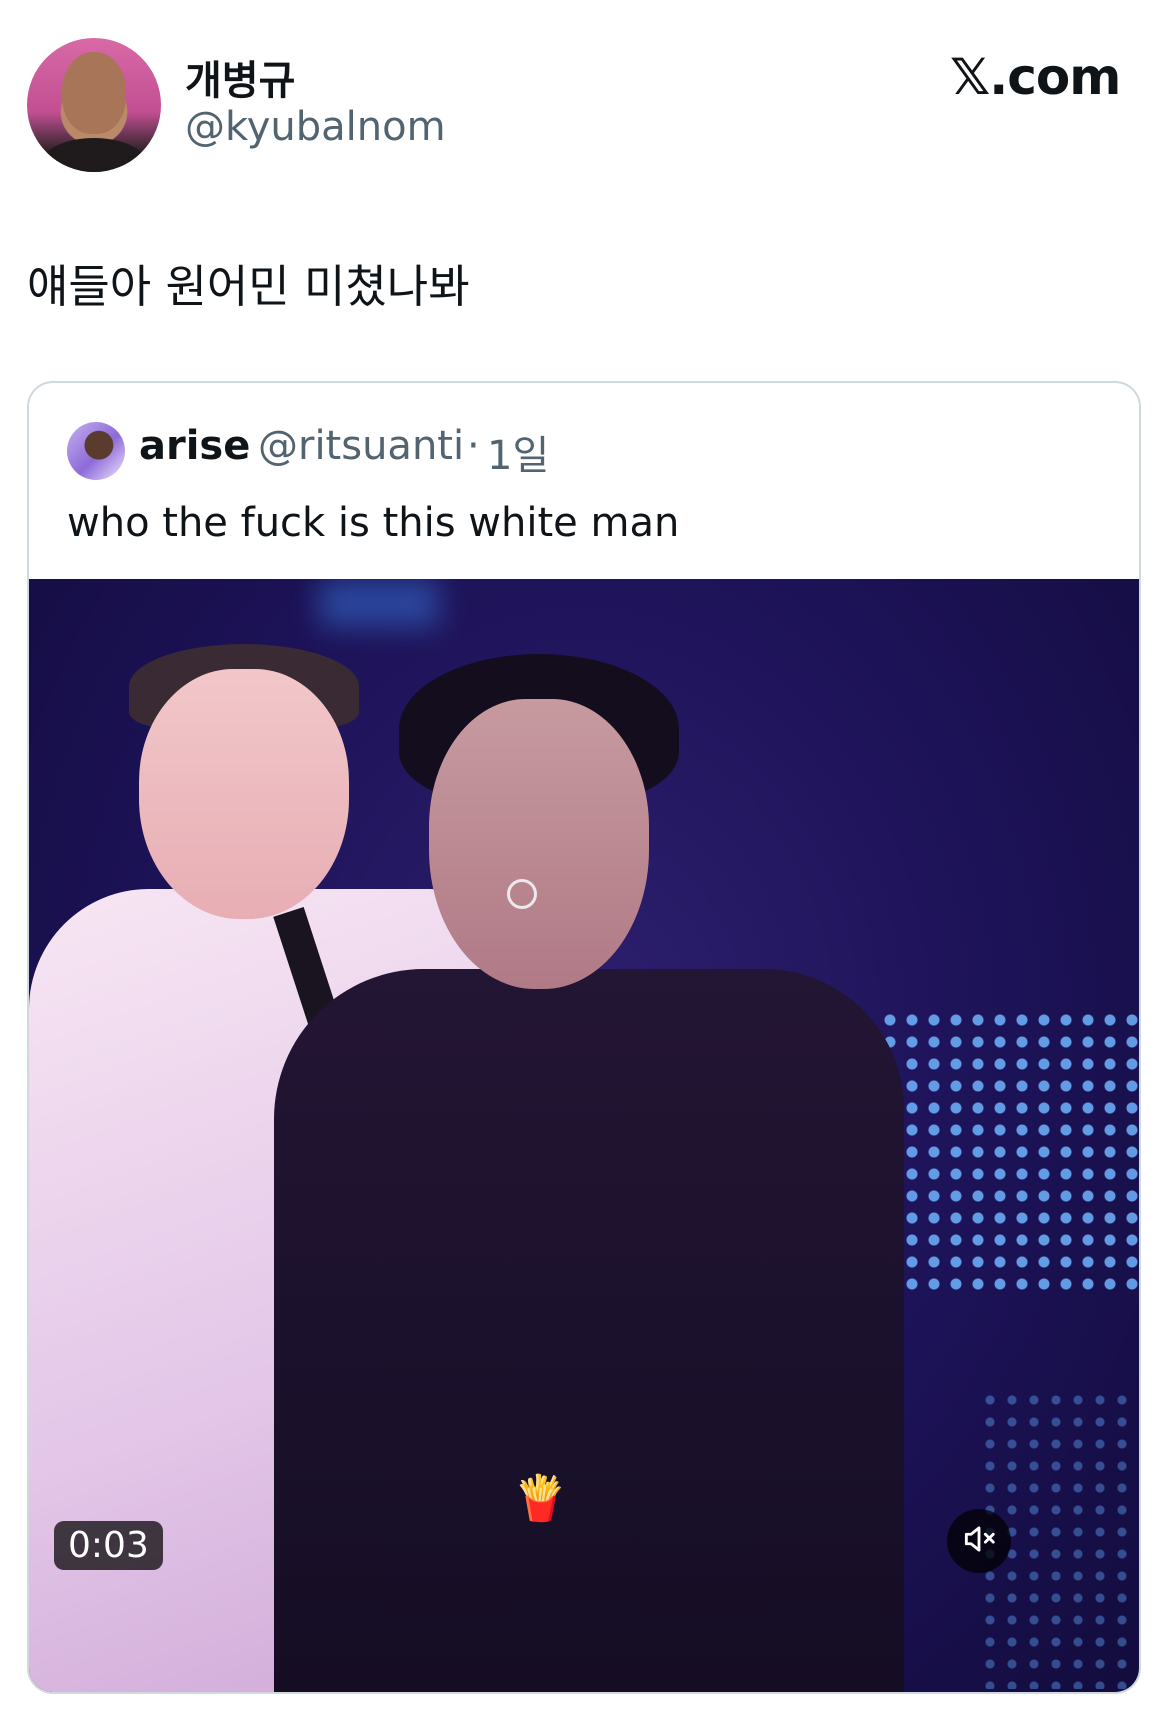 The width and height of the screenshot is (1170, 1733). I want to click on author-display-name: 개병규, so click(240, 77).